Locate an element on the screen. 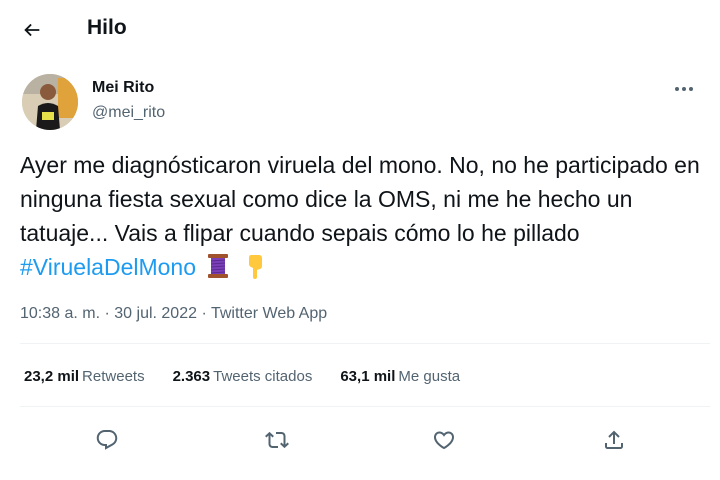 This screenshot has height=480, width=720. avatar-photo is located at coordinates (50, 102).